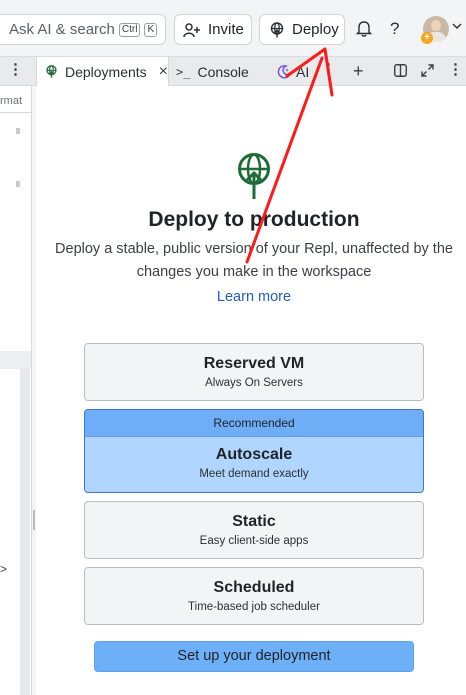  Describe the element at coordinates (163, 72) in the screenshot. I see `close-icon: ×` at that location.